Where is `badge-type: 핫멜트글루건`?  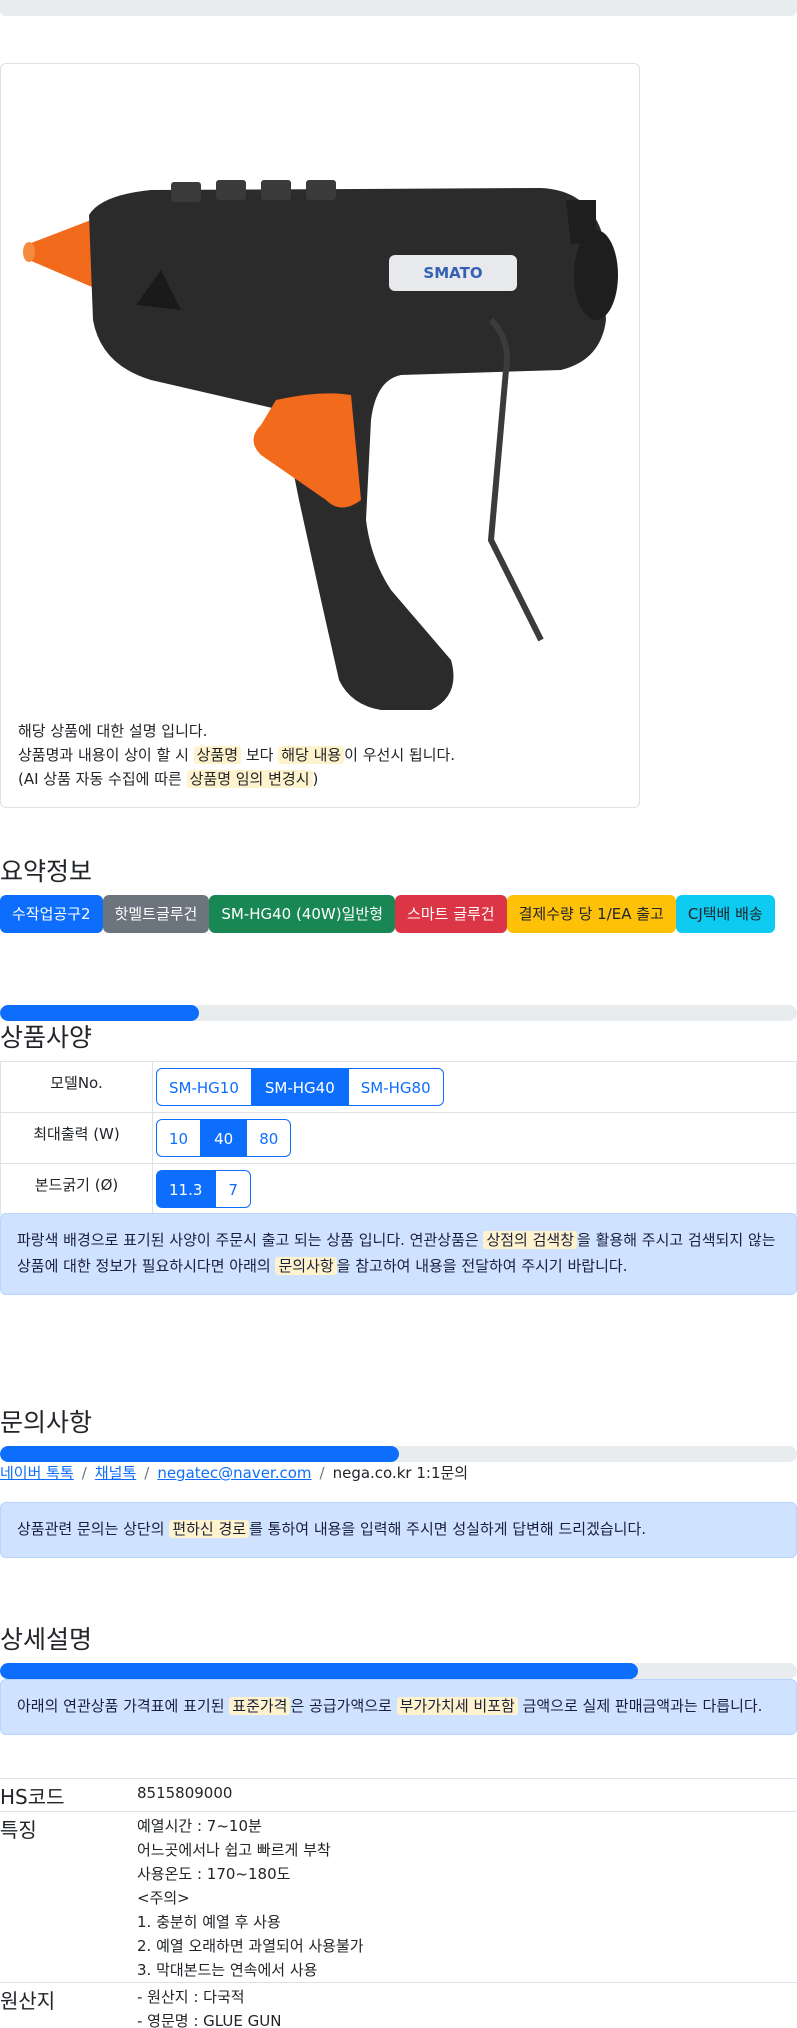
badge-type: 핫멜트글루건 is located at coordinates (156, 914).